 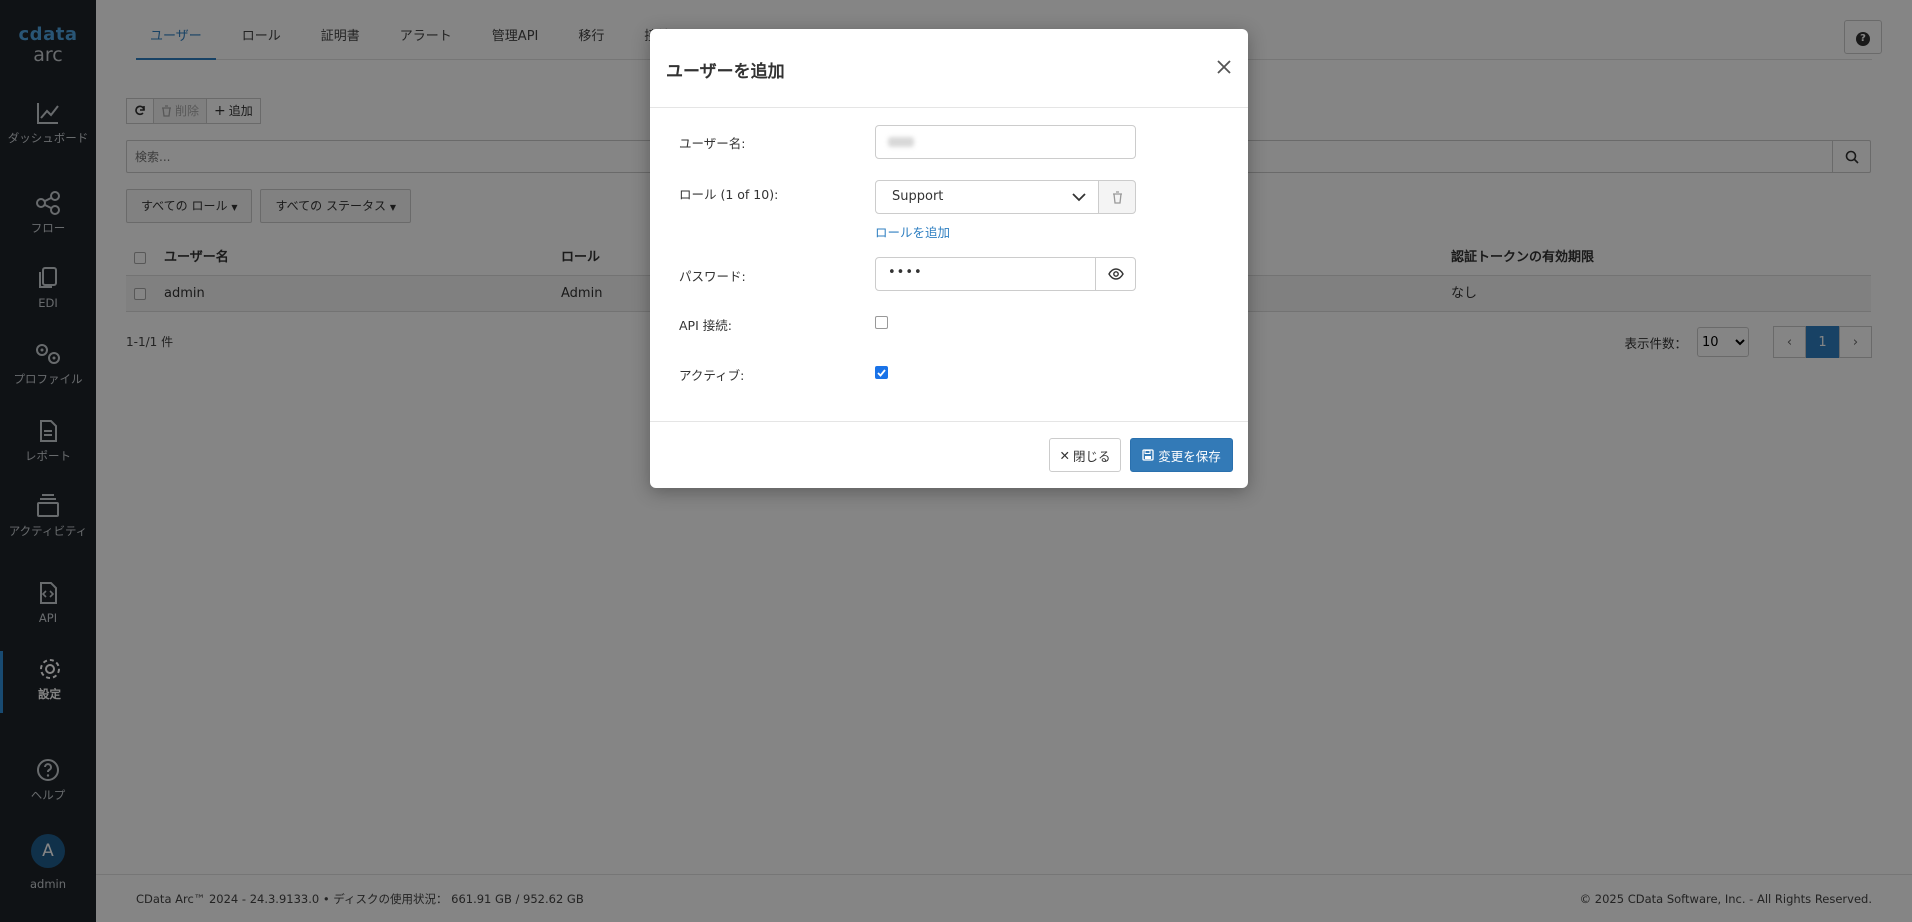 What do you see at coordinates (1079, 197) in the screenshot?
I see `chevron-down-icon` at bounding box center [1079, 197].